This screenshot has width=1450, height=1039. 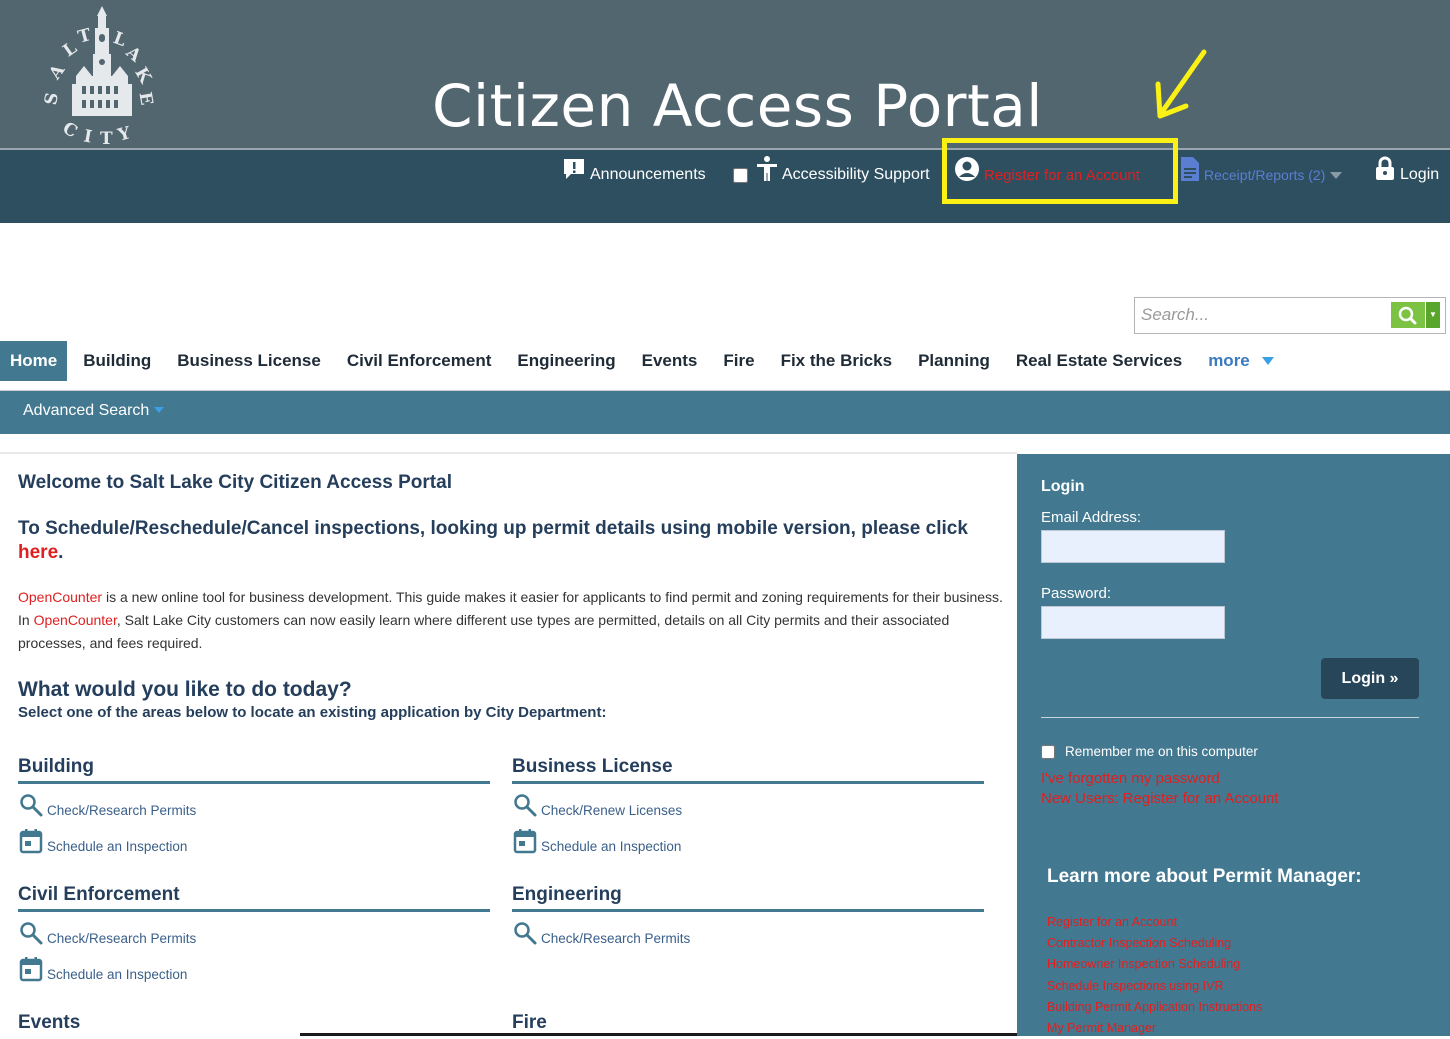 What do you see at coordinates (837, 361) in the screenshot?
I see `nav-item-fix-the-bricks: Fix the Bricks` at bounding box center [837, 361].